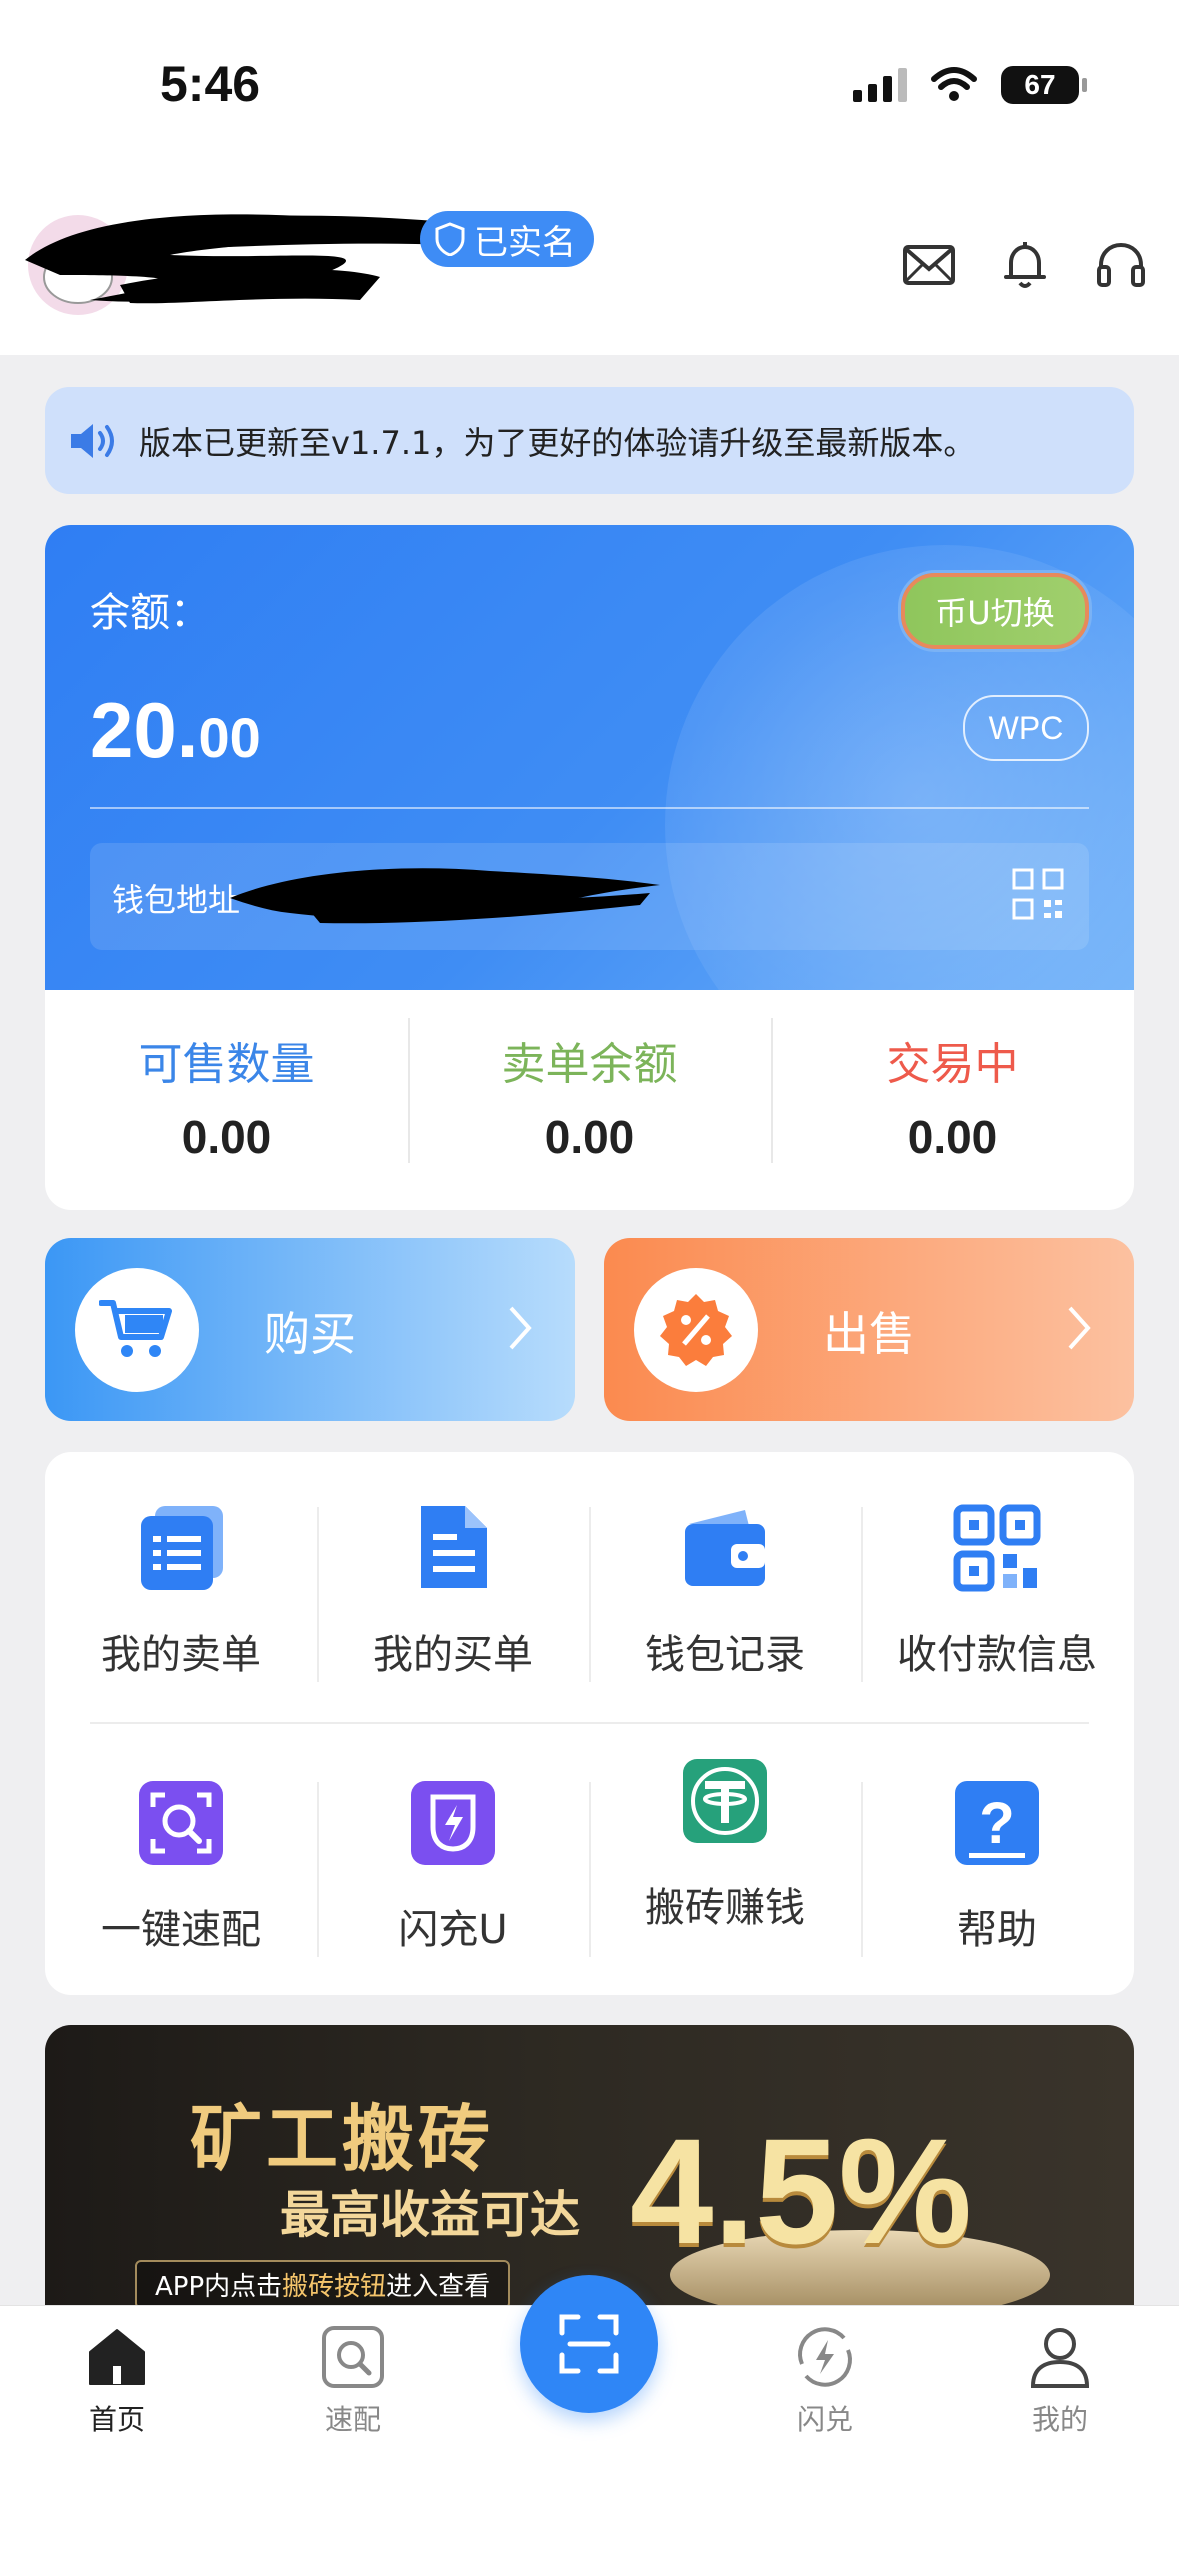 The height and width of the screenshot is (2557, 1179). I want to click on tab-mine: 我的, so click(1060, 2381).